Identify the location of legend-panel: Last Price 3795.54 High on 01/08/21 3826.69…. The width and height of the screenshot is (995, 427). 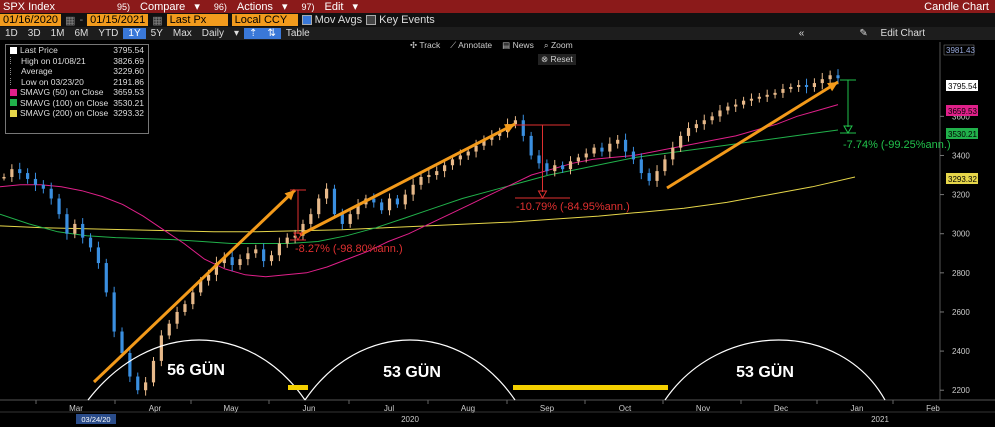
(77, 89).